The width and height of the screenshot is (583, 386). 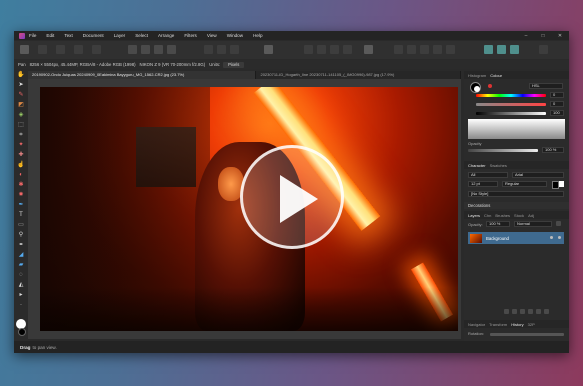 I want to click on tab-channels: Chn, so click(x=487, y=215).